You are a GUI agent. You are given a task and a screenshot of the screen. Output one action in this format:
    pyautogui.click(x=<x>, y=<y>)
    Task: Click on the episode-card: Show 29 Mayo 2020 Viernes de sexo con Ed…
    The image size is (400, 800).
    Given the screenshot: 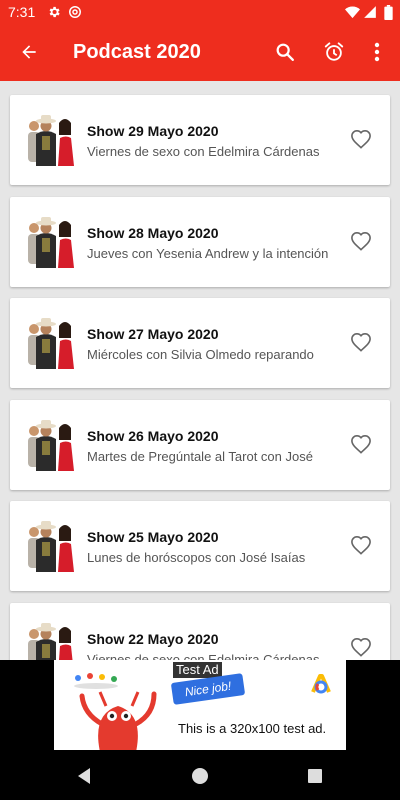 What is the action you would take?
    pyautogui.click(x=200, y=140)
    